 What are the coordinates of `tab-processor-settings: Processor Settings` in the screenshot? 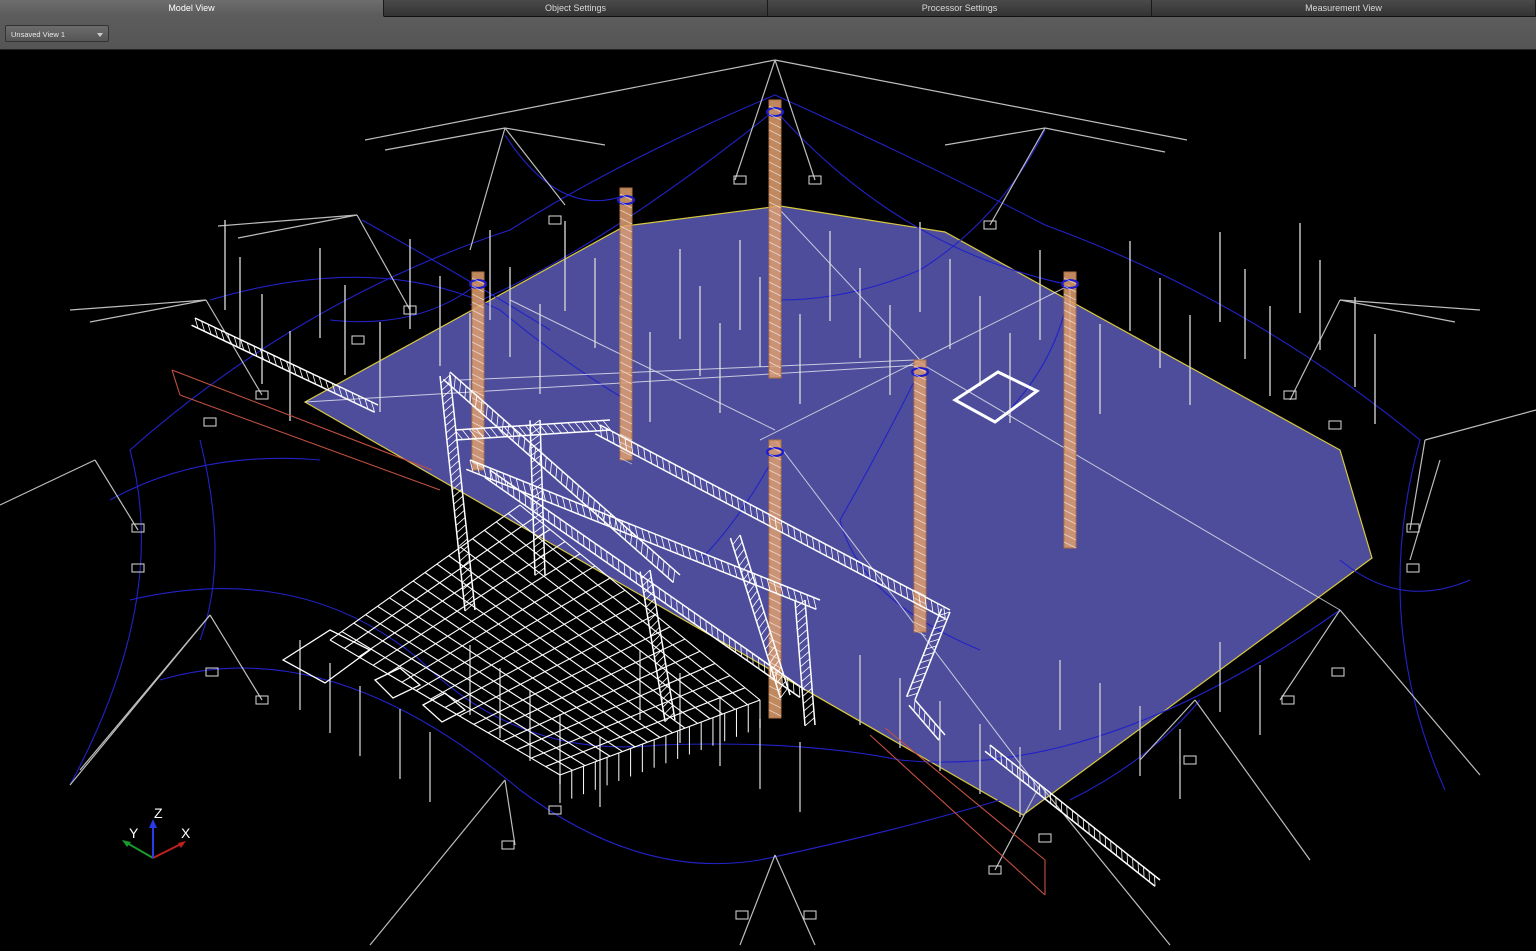 It's located at (960, 8).